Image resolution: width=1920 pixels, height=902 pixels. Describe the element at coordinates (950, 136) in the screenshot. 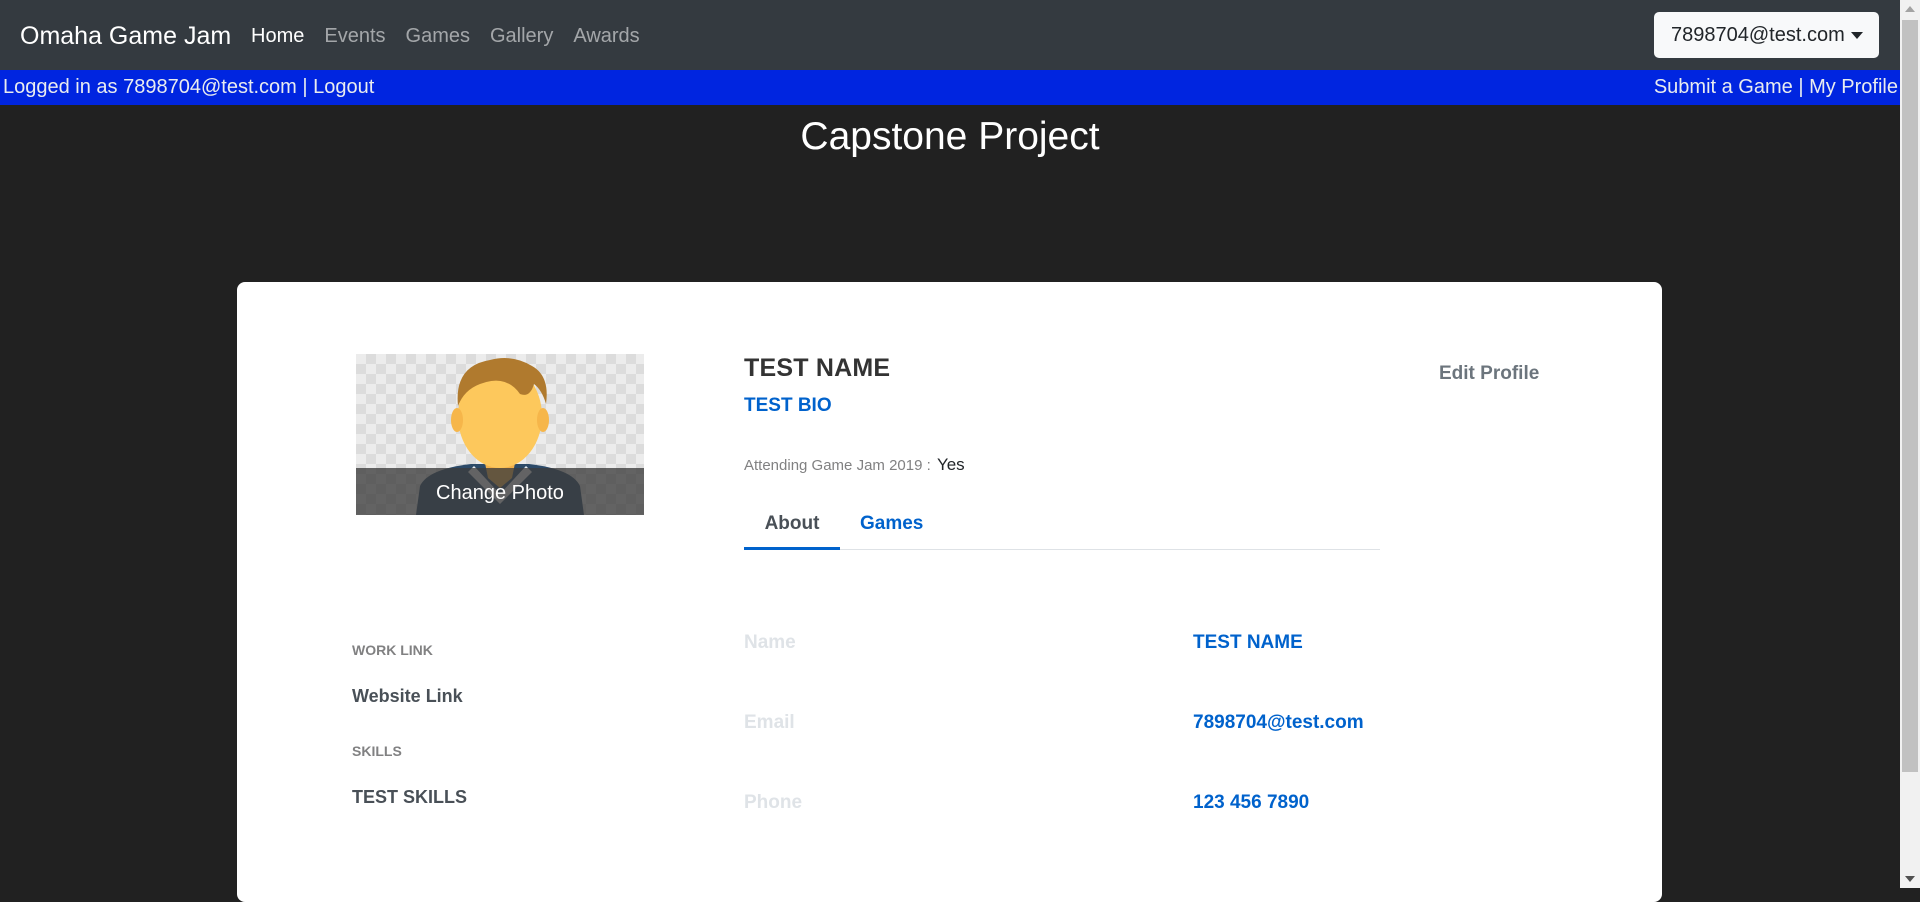

I see `page-title: Capstone Project` at that location.